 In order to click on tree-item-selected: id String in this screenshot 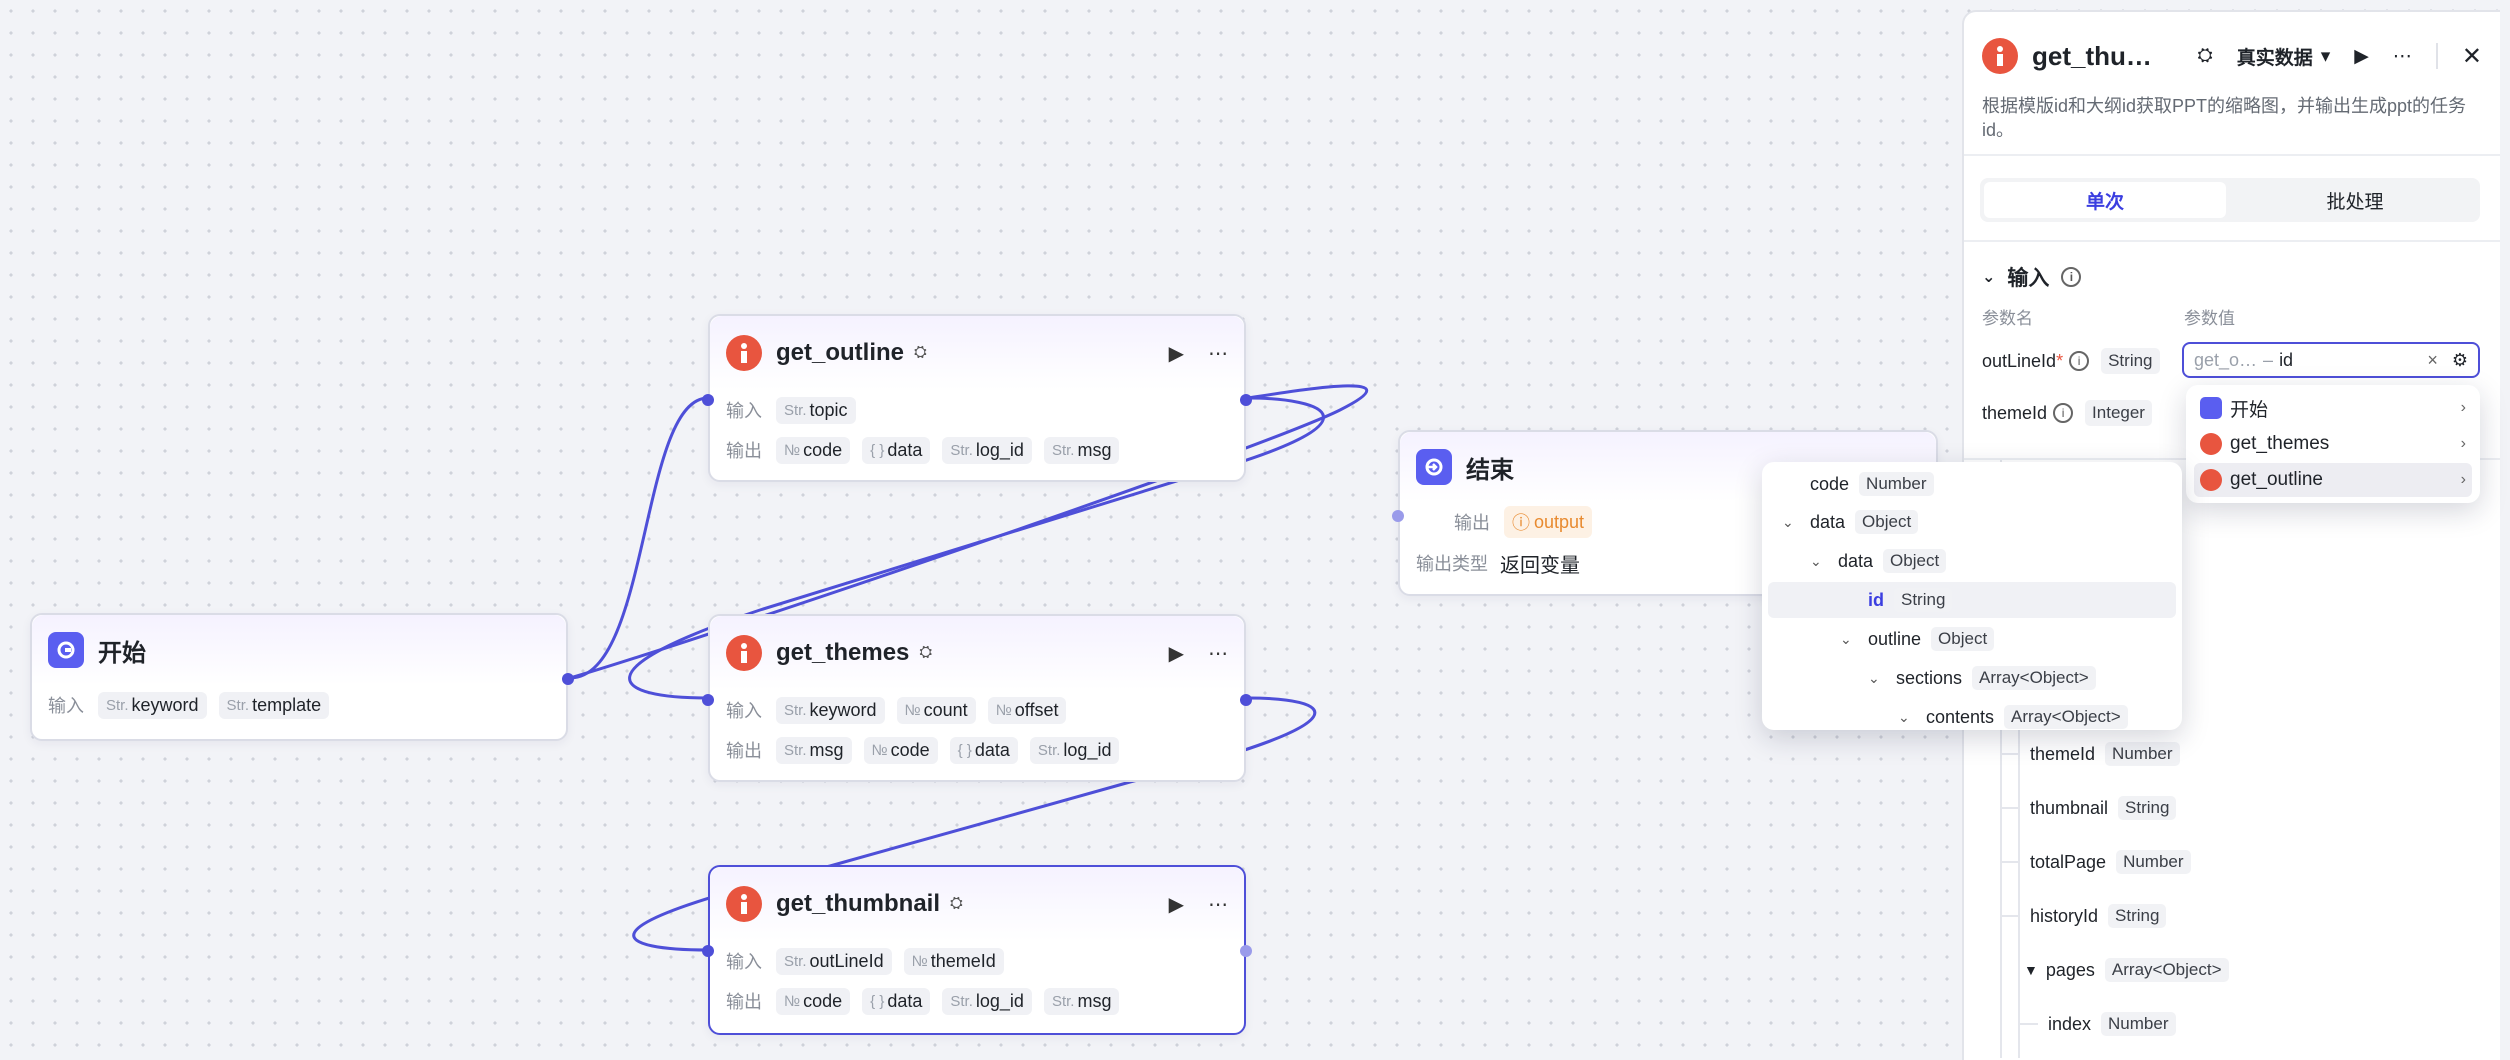, I will do `click(1972, 600)`.